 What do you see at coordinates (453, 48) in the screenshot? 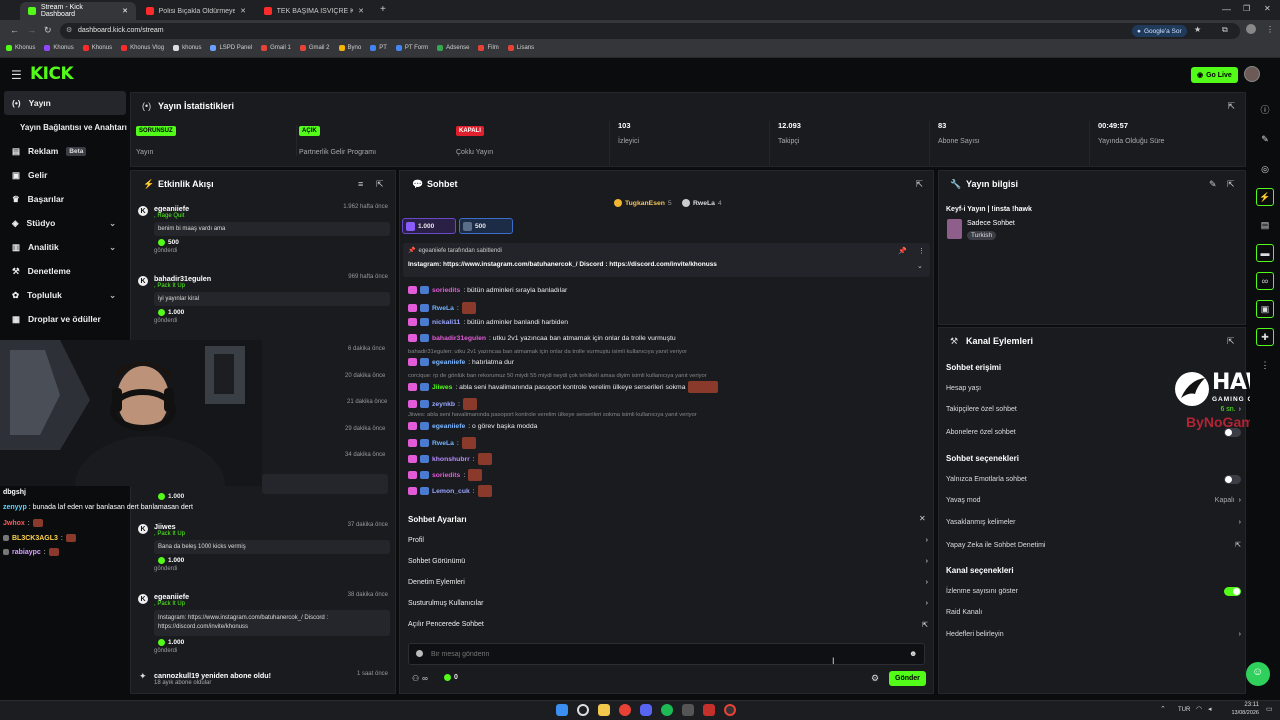
I see `bookmark-item: Adsense` at bounding box center [453, 48].